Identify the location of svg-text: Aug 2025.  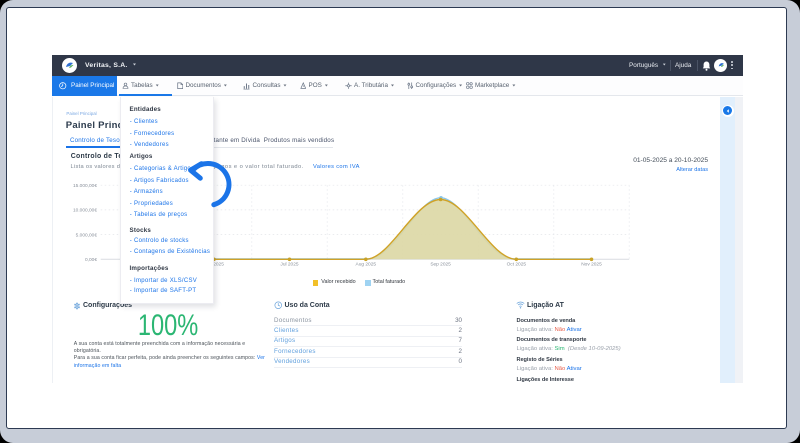
(366, 265).